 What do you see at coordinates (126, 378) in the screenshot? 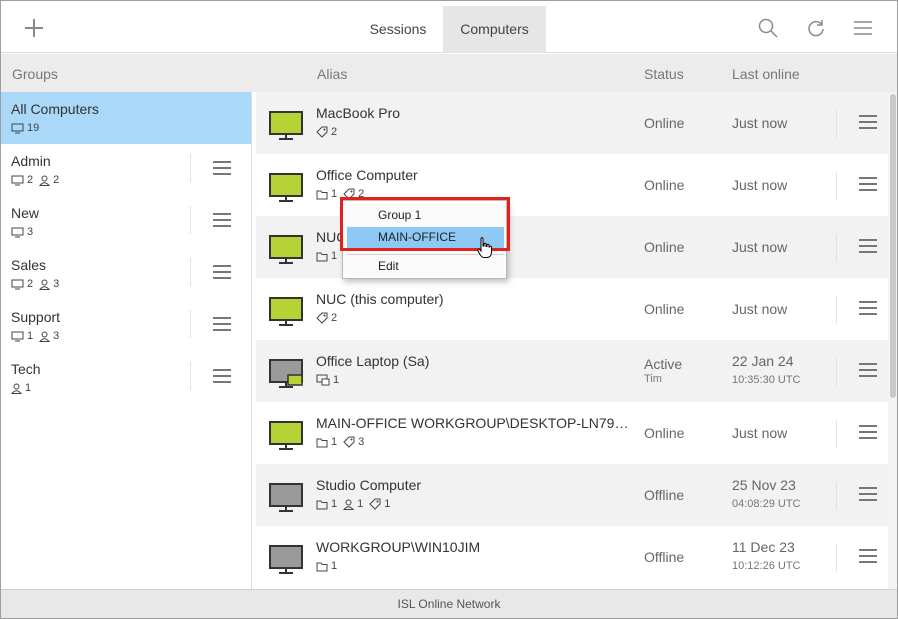
I see `group-item-tech: Tech 1` at bounding box center [126, 378].